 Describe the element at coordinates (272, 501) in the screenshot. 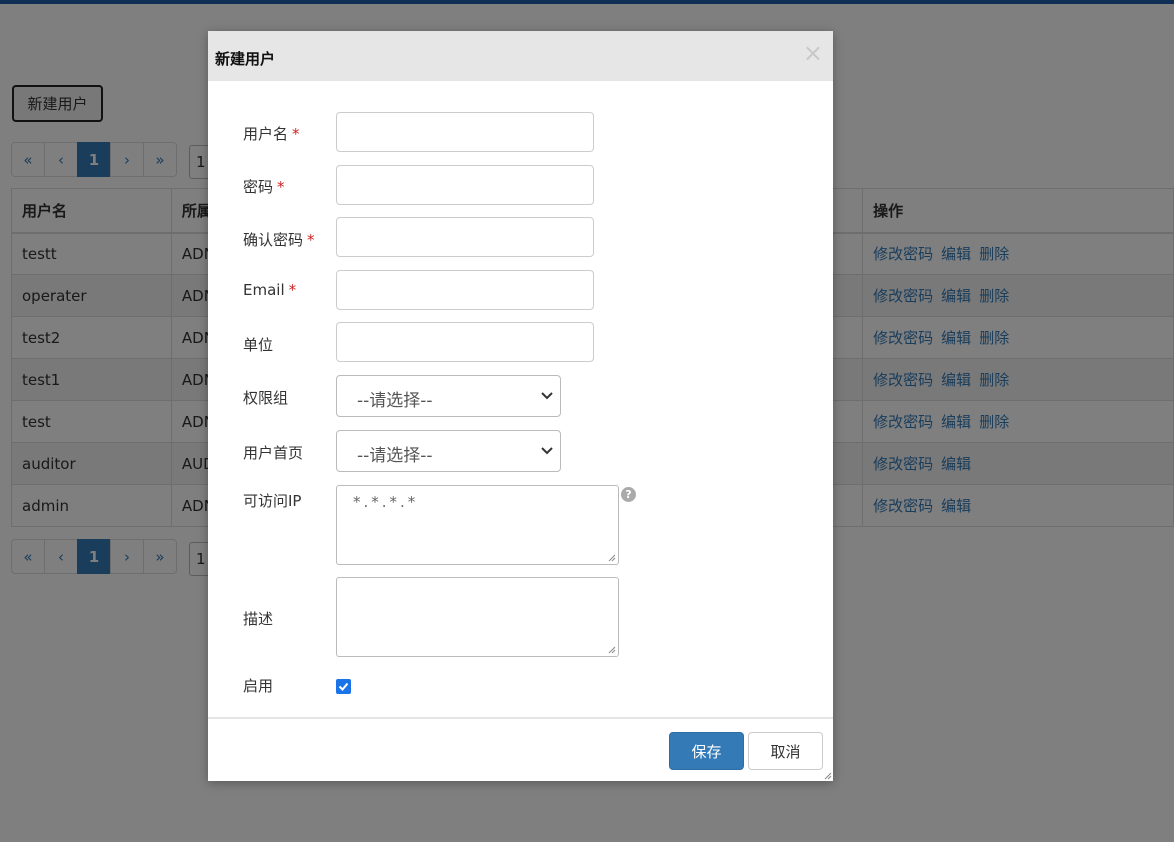

I see `allowed-ip-label: 可访问IP` at that location.